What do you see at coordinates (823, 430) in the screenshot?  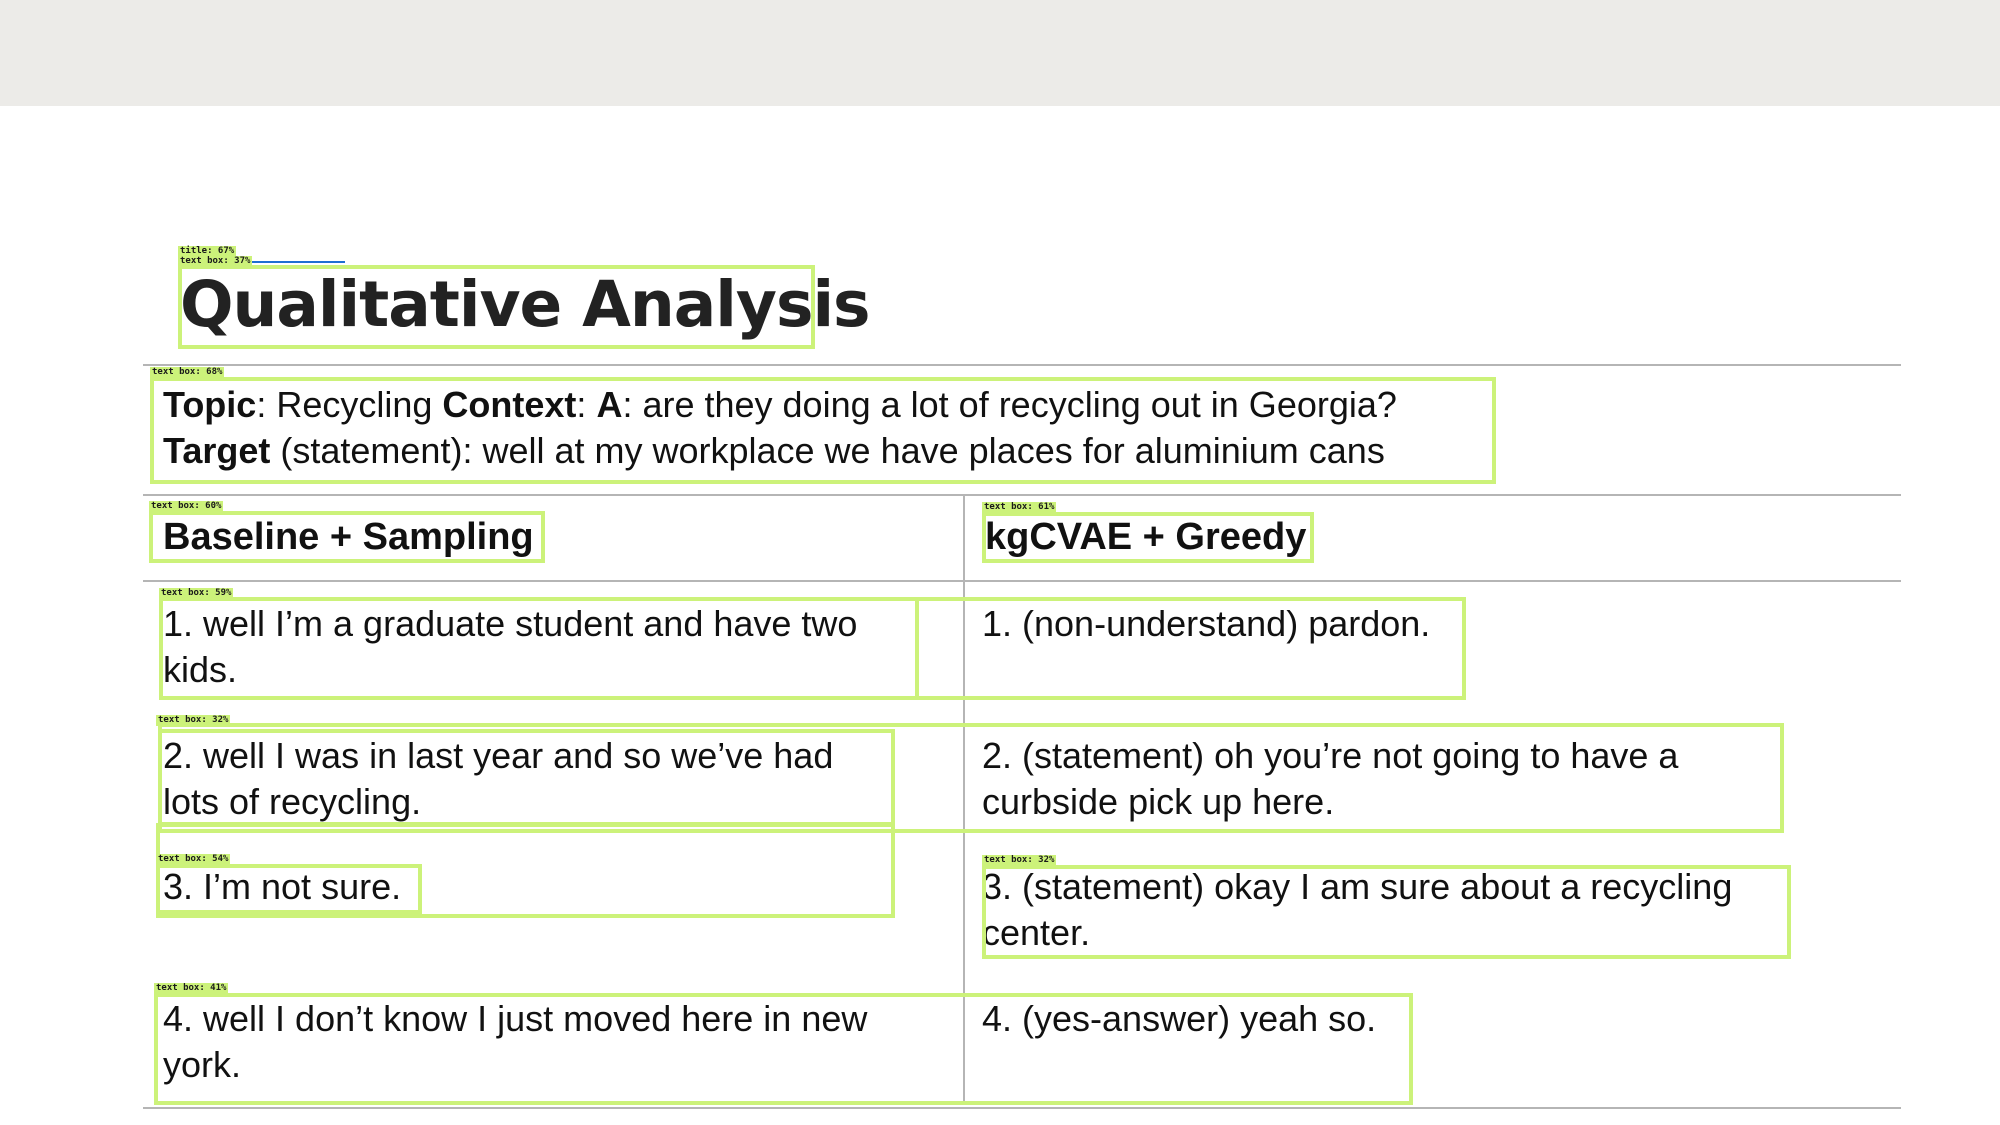 I see `detection-box-context` at bounding box center [823, 430].